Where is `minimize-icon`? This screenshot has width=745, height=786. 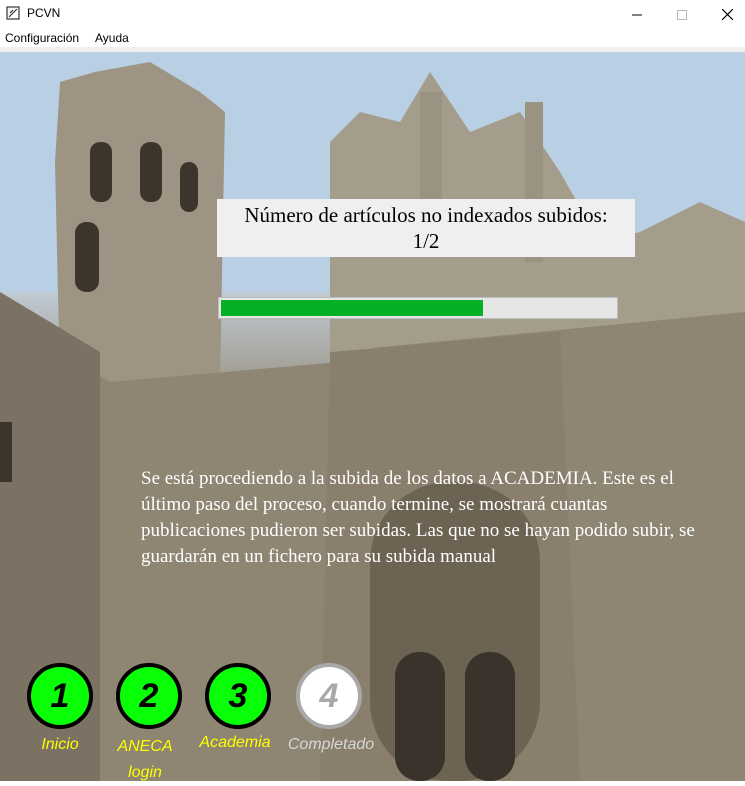
minimize-icon is located at coordinates (637, 14).